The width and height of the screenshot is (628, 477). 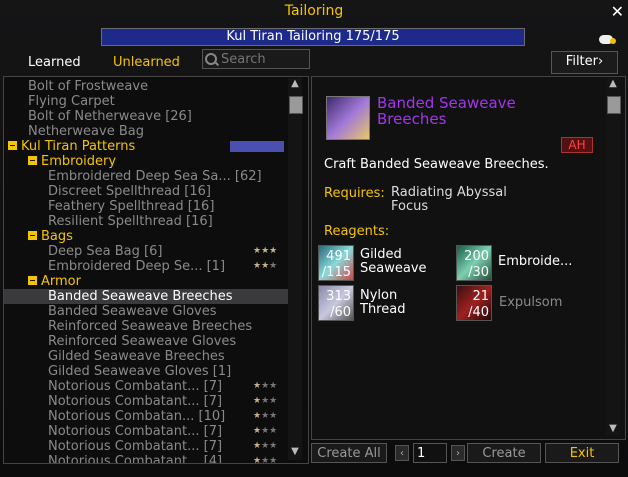 What do you see at coordinates (613, 257) in the screenshot?
I see `detail-scrollbar: ▲ ▼` at bounding box center [613, 257].